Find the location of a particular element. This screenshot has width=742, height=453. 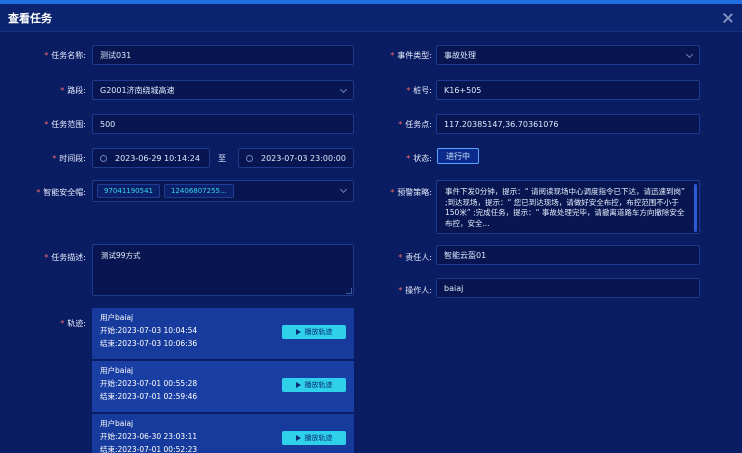

helmet-tag: 97041190541 is located at coordinates (128, 191).